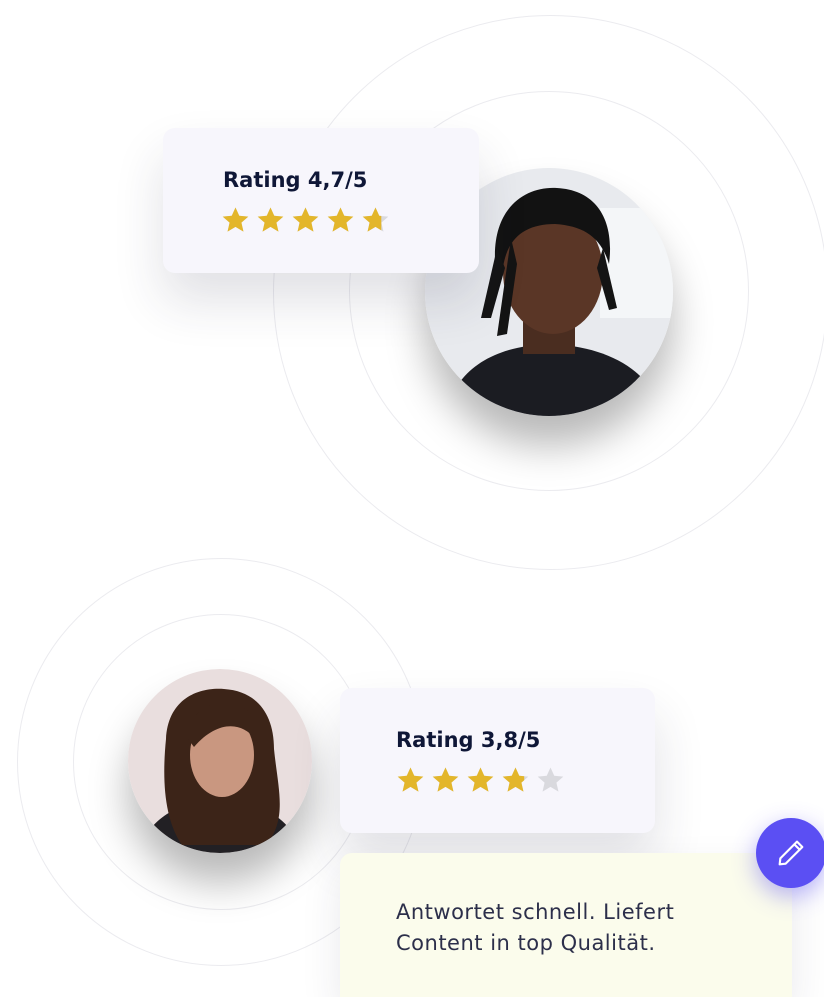  What do you see at coordinates (468, 740) in the screenshot?
I see `rating-label: Rating 3,8/5` at bounding box center [468, 740].